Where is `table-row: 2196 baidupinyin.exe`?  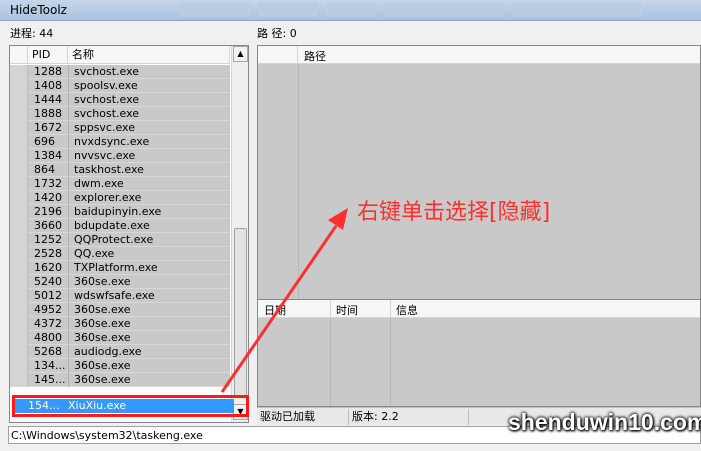 table-row: 2196 baidupinyin.exe is located at coordinates (120, 212).